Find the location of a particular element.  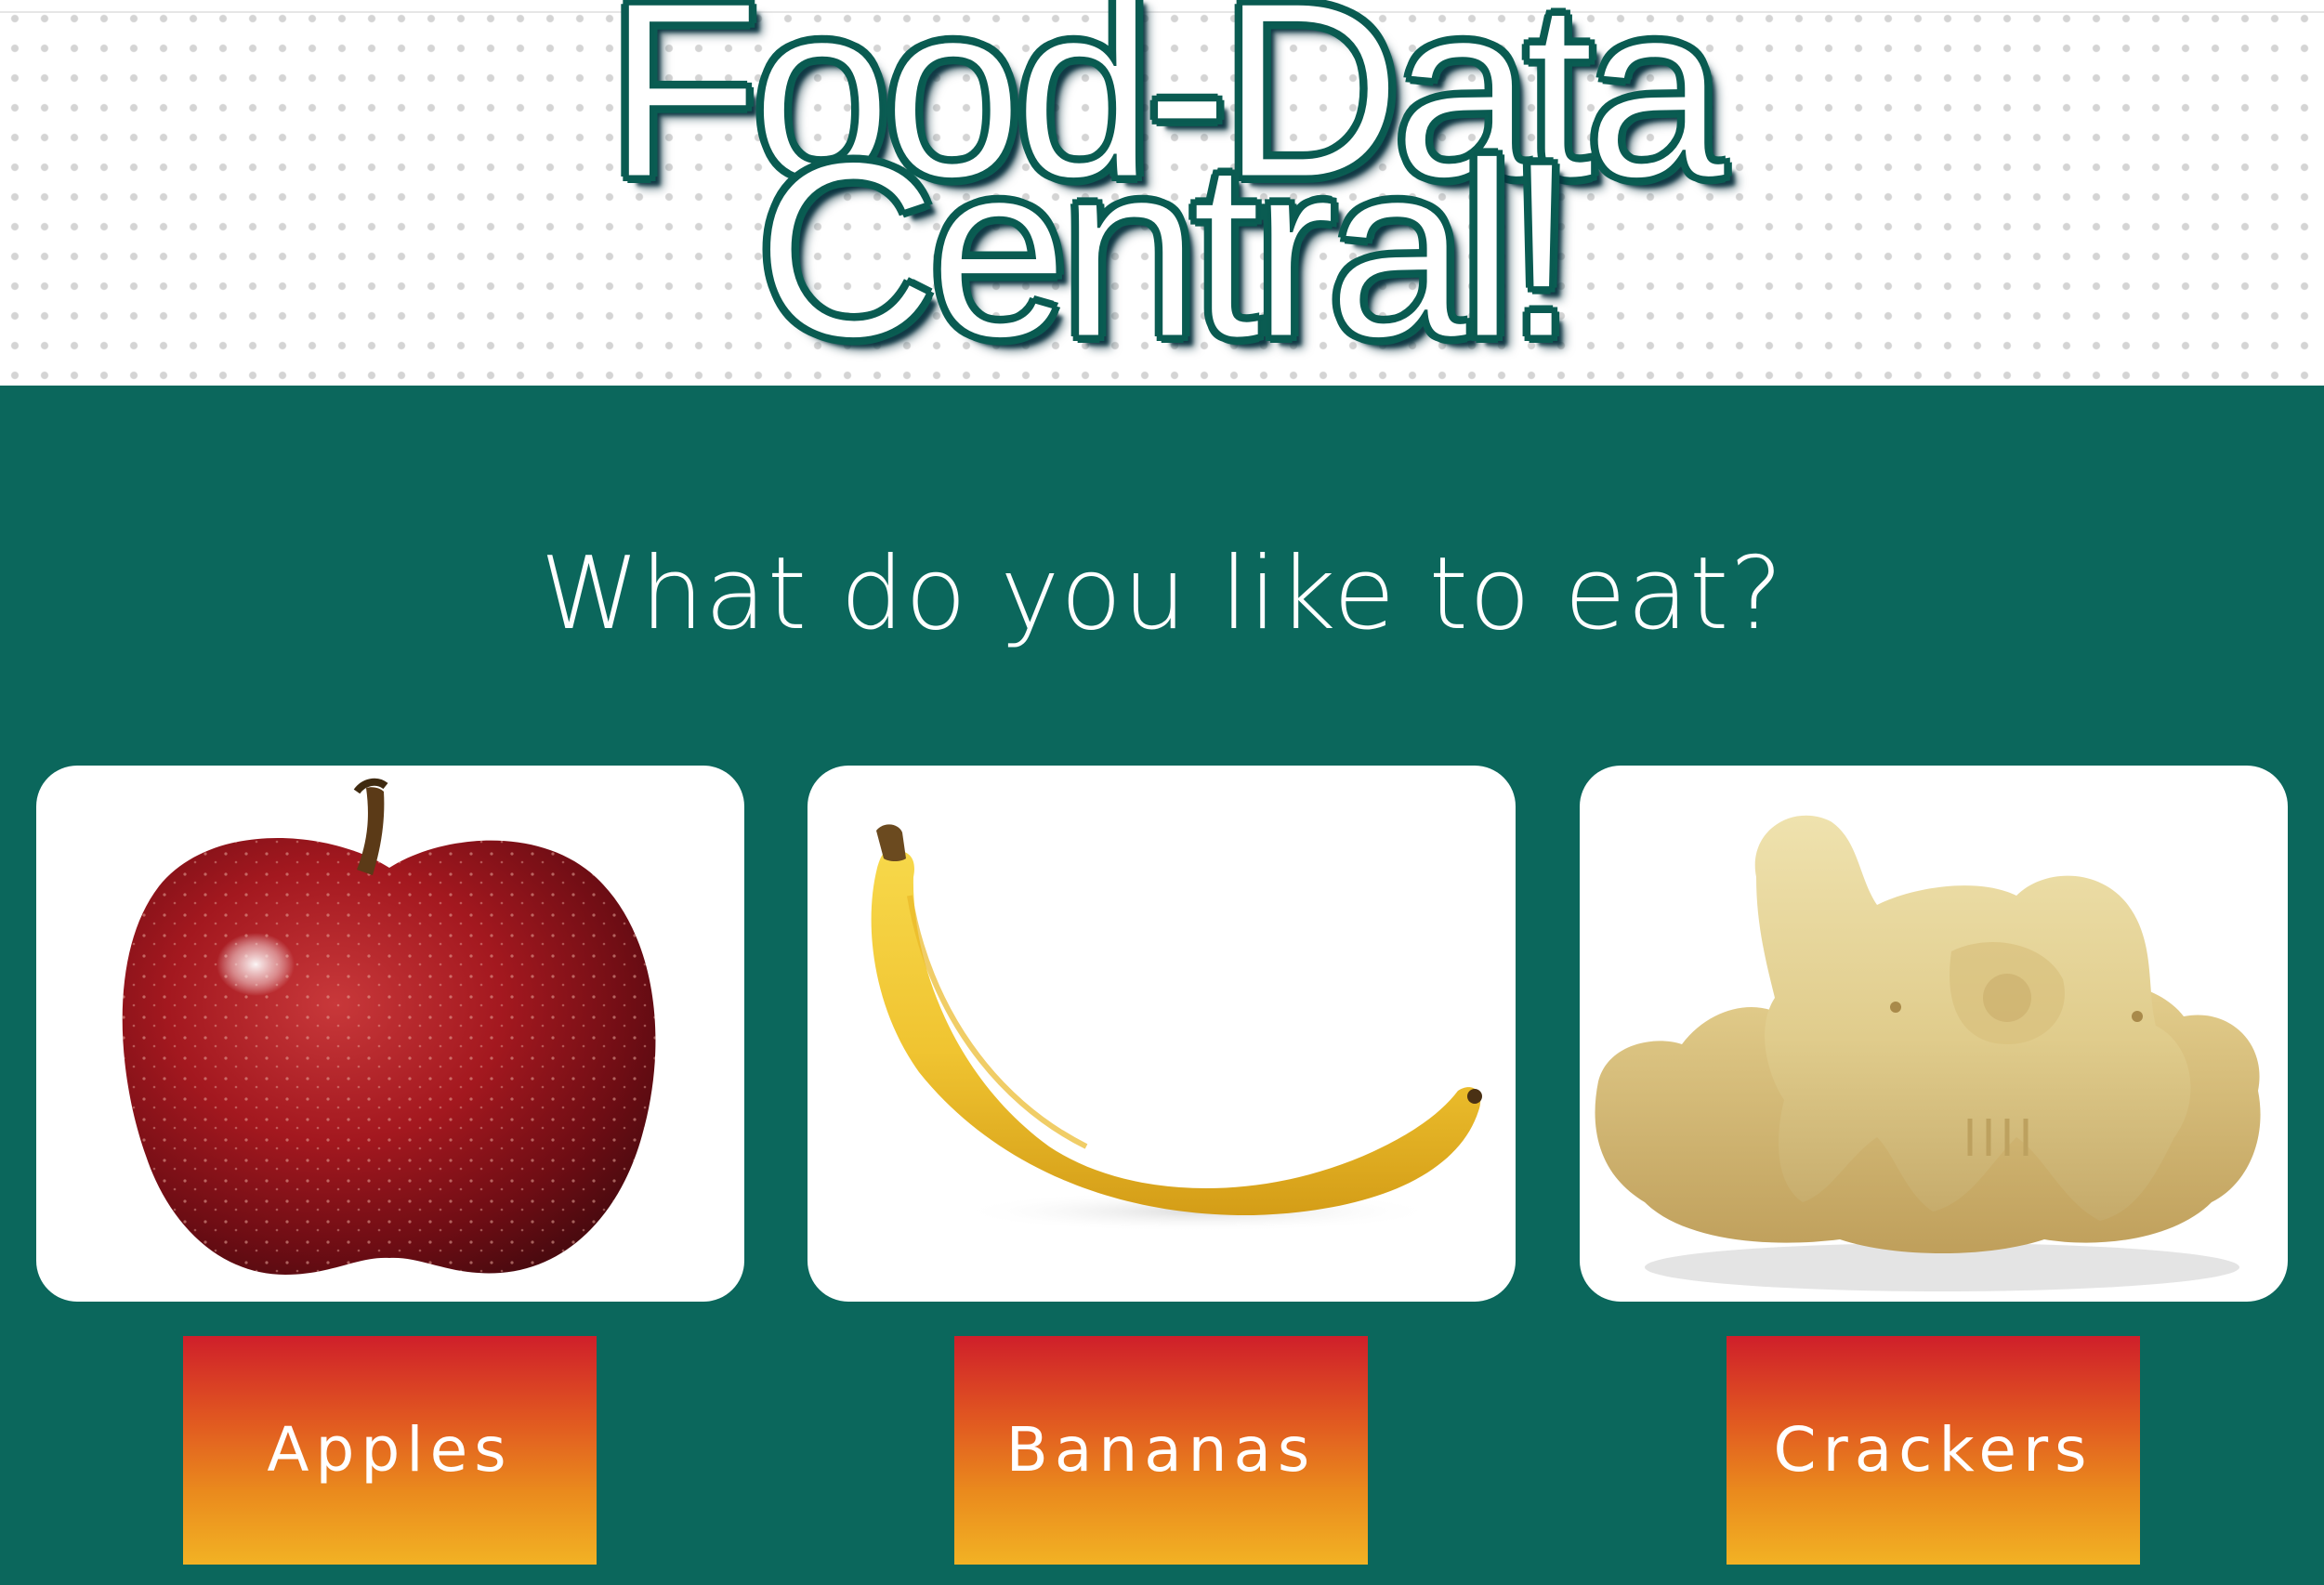

apple-card is located at coordinates (390, 1034).